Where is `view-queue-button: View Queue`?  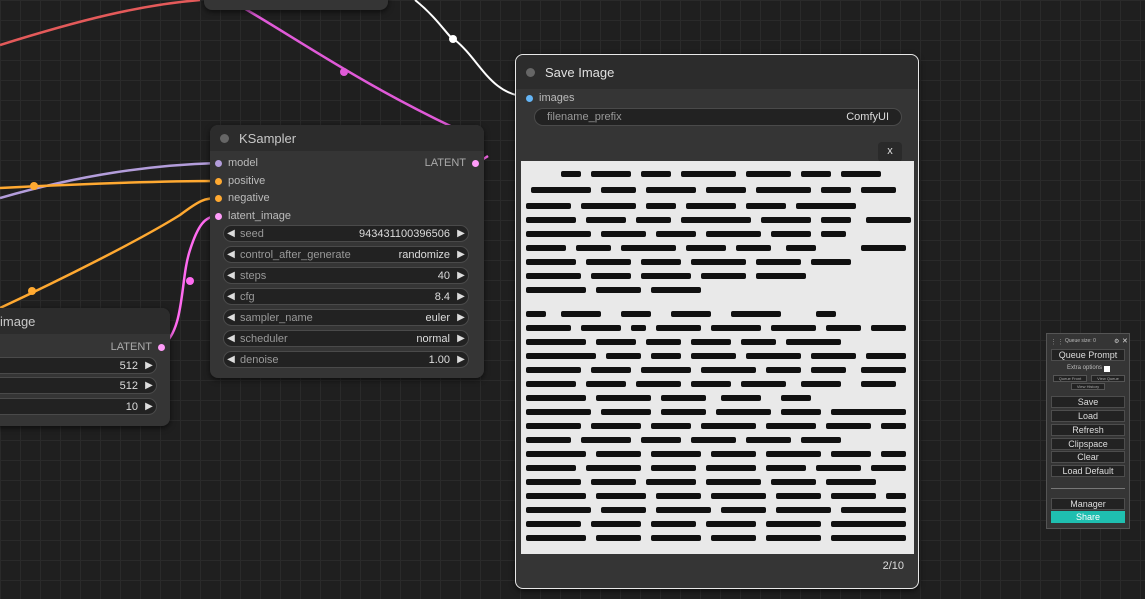 view-queue-button: View Queue is located at coordinates (1108, 378).